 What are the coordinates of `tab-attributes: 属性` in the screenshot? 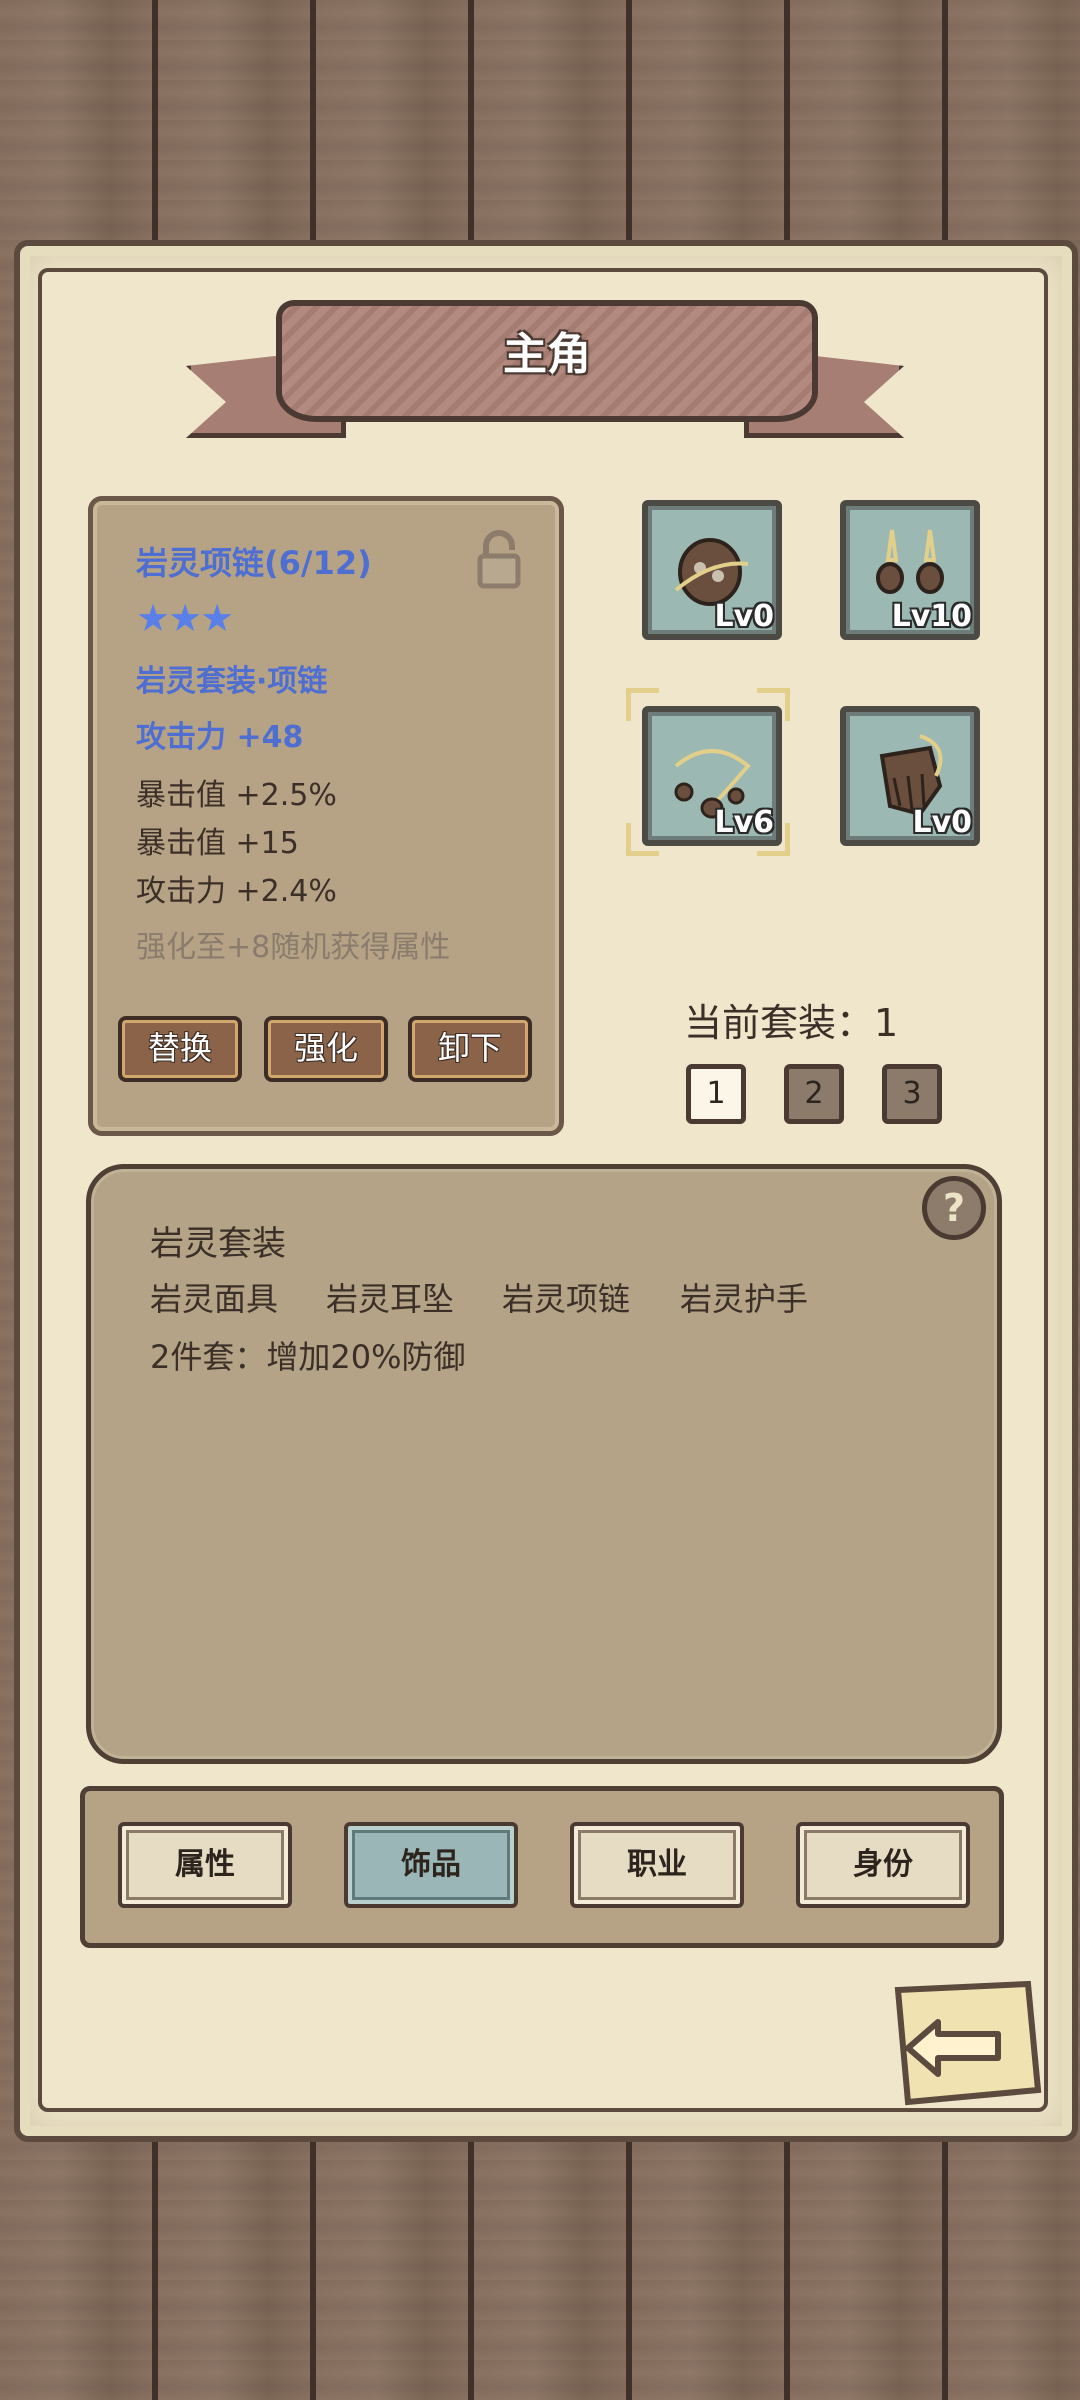 It's located at (205, 1865).